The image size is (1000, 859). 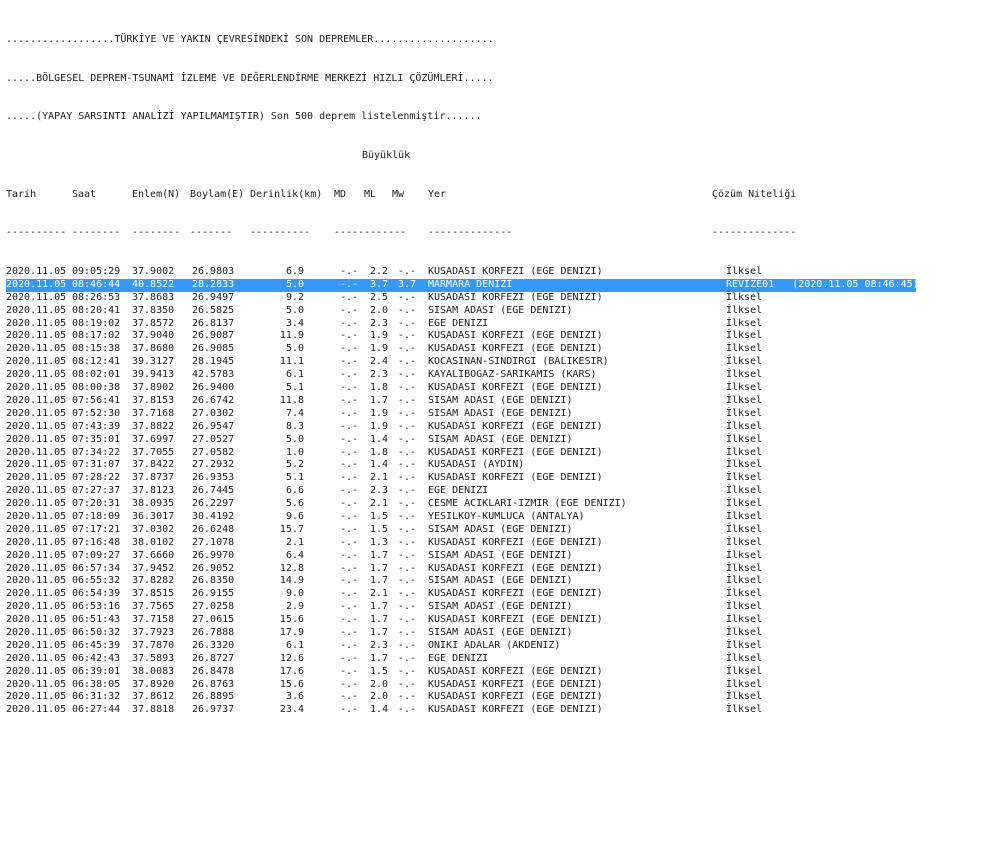 I want to click on cell-time: 08:12:41, so click(x=96, y=362).